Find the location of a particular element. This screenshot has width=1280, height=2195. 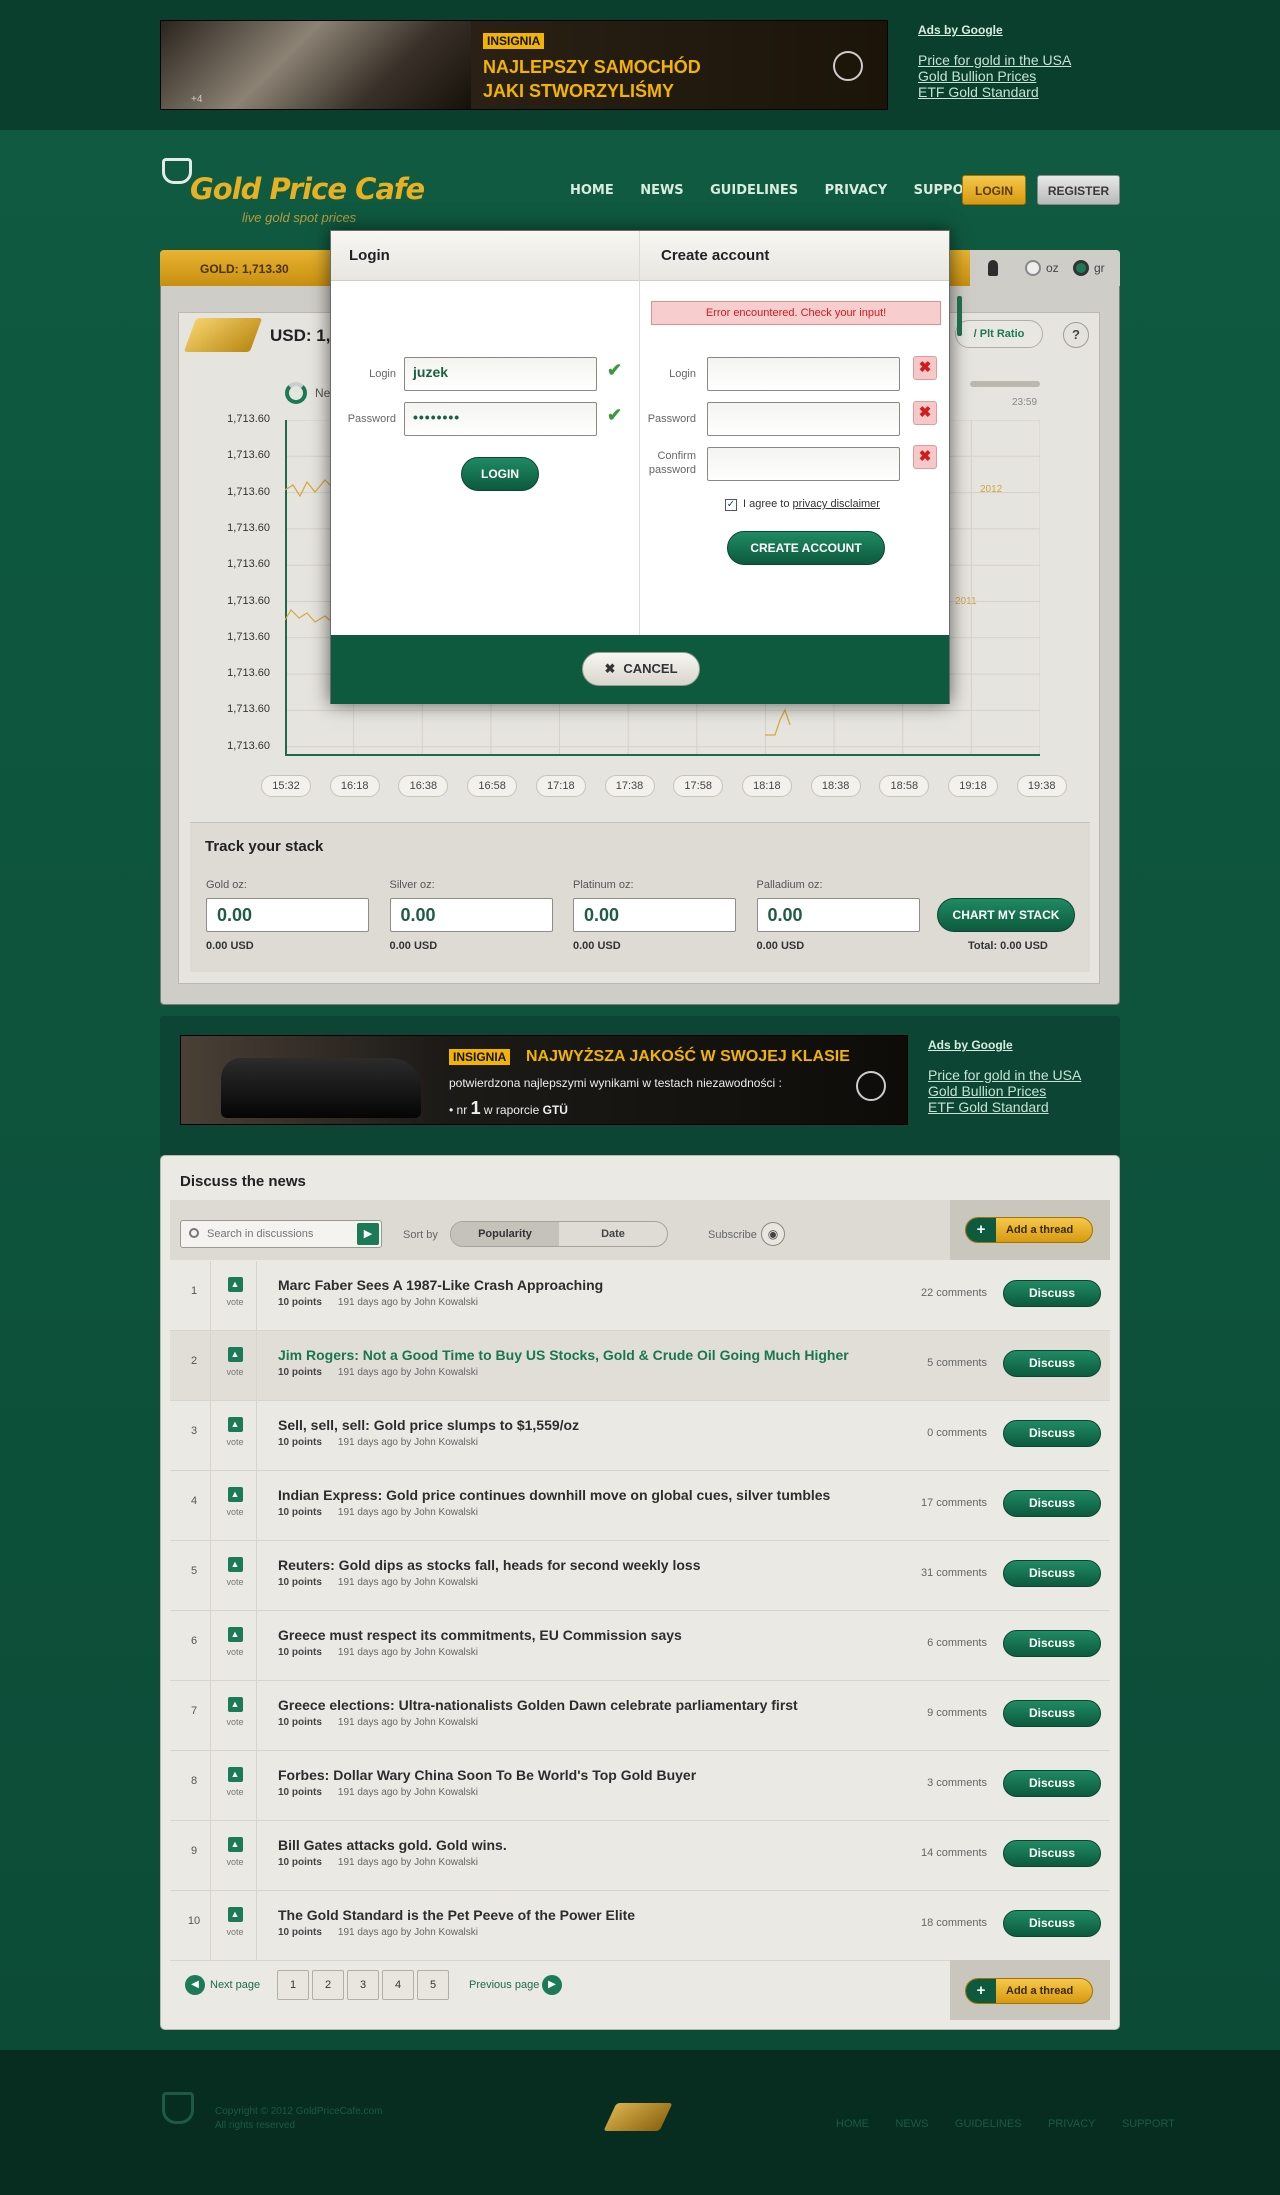

sort-date-tab: Date is located at coordinates (613, 1234).